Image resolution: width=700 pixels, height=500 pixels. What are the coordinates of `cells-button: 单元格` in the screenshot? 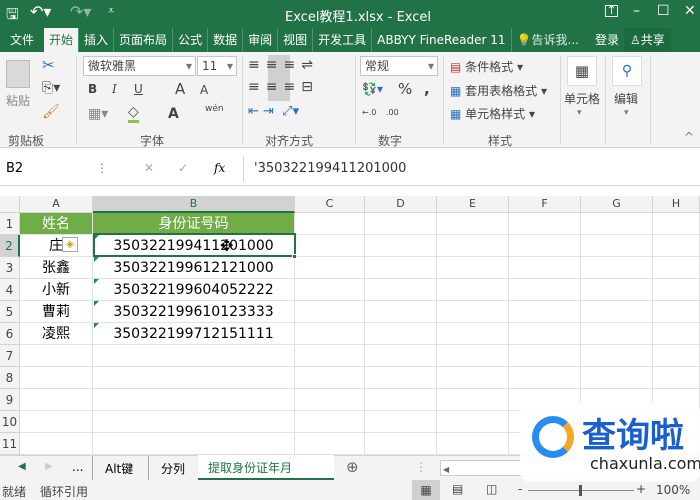 It's located at (582, 98).